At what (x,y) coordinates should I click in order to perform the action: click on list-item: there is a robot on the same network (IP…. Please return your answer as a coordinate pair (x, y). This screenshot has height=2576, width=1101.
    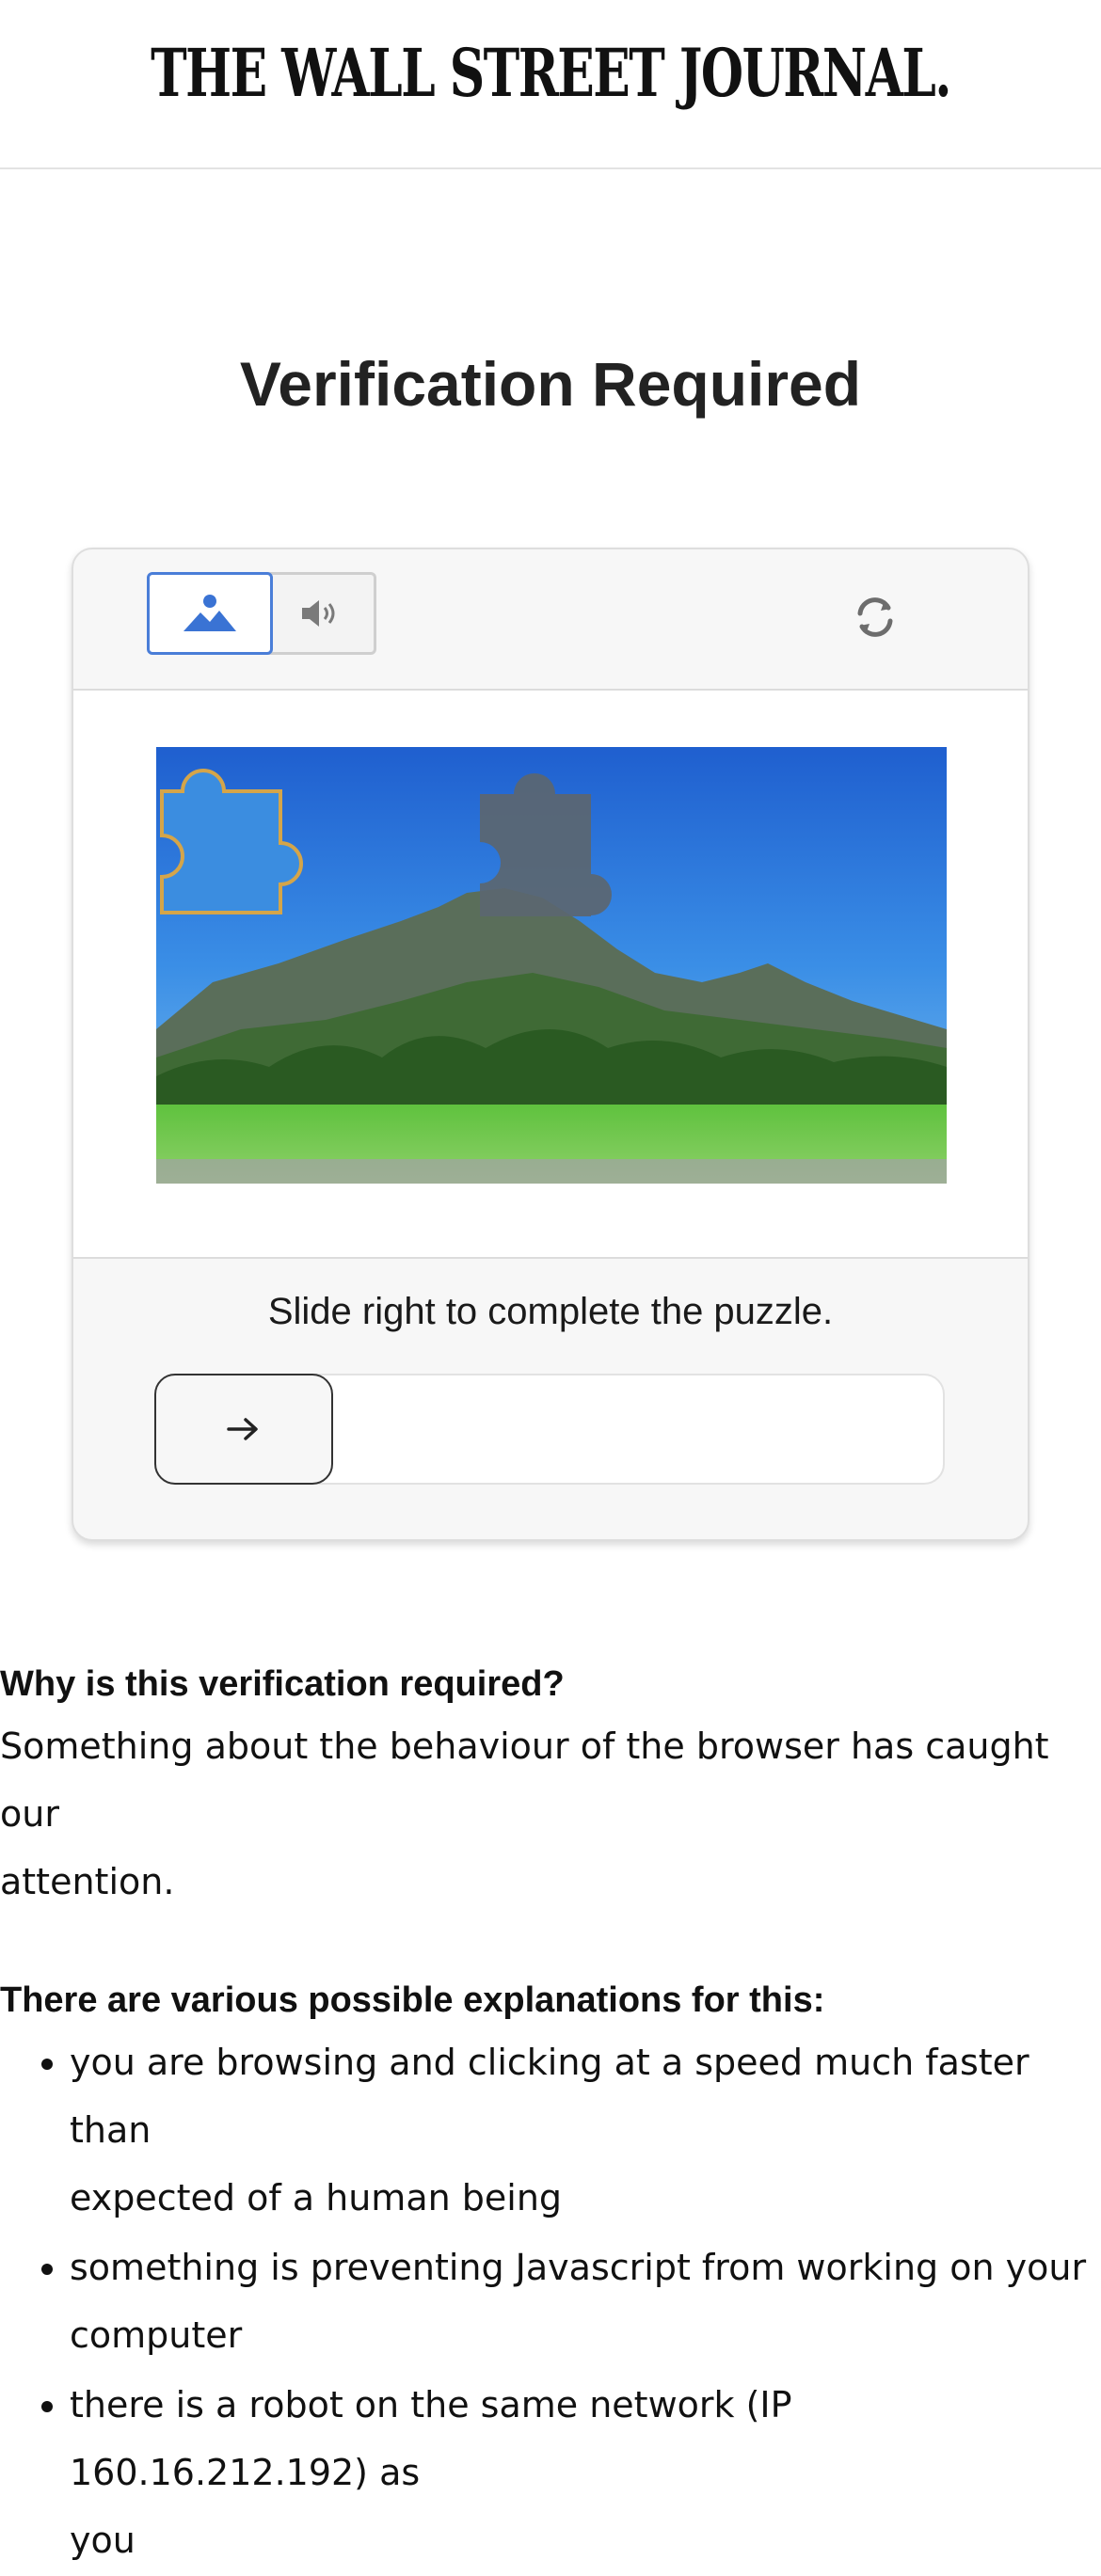
    Looking at the image, I should click on (585, 2472).